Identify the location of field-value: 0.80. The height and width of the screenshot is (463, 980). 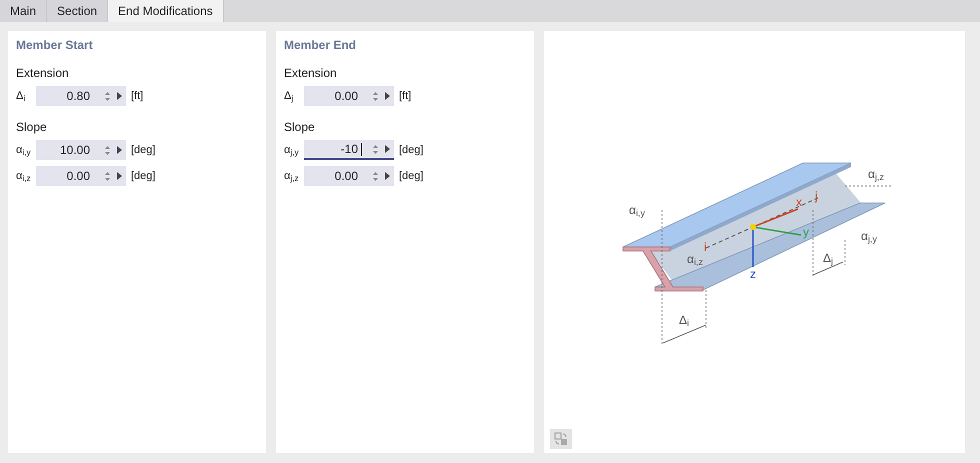
(78, 96).